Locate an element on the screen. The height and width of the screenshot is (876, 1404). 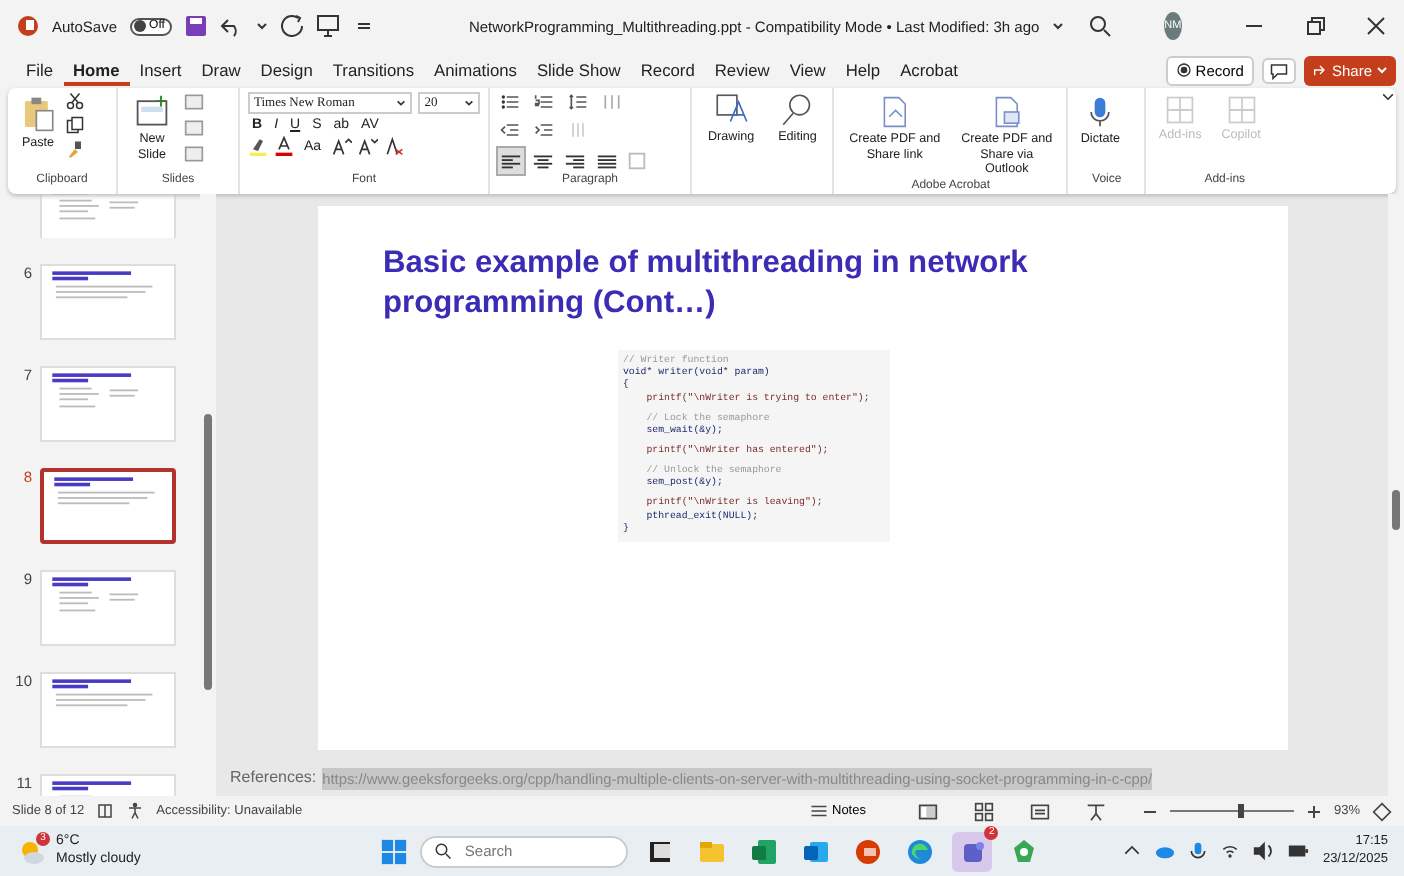
reading-view-icon is located at coordinates (1039, 811).